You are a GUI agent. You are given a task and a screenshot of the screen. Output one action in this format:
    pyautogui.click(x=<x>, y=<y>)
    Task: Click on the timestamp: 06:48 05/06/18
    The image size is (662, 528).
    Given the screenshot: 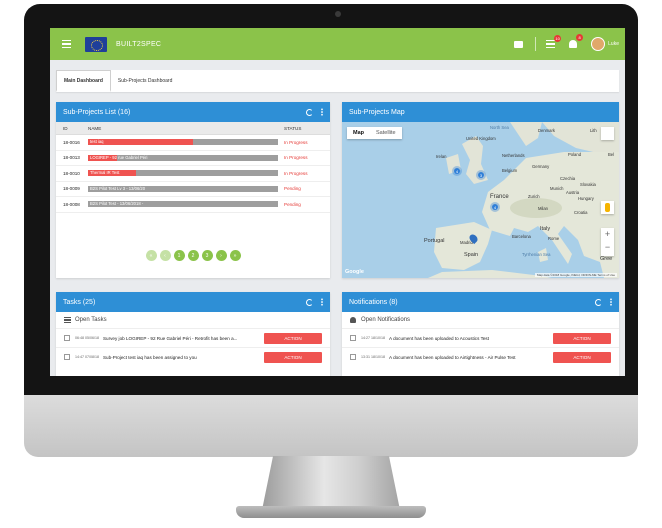 What is the action you would take?
    pyautogui.click(x=87, y=338)
    